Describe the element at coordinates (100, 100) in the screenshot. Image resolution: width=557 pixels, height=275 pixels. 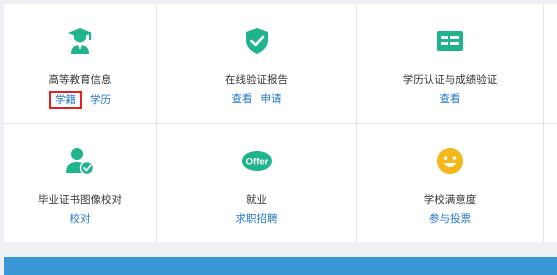
I see `degree-link: 学历` at that location.